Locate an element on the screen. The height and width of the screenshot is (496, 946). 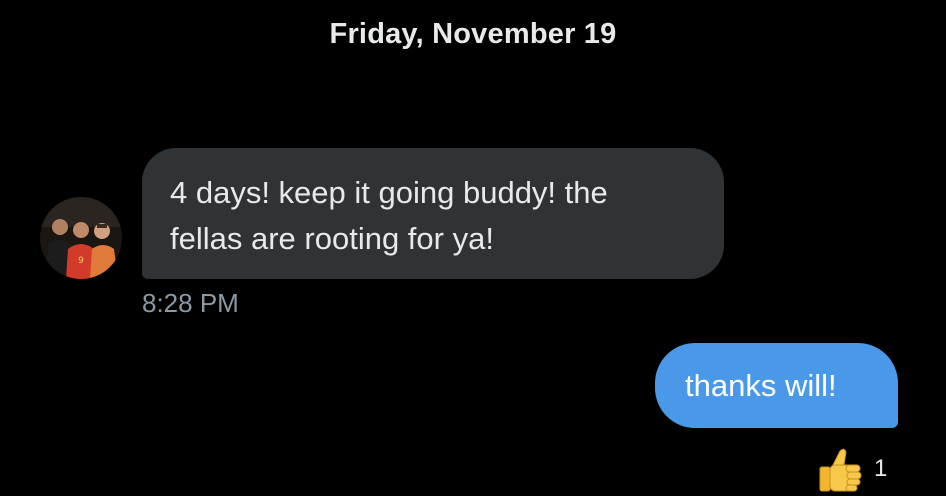
avatar: 9 is located at coordinates (81, 238).